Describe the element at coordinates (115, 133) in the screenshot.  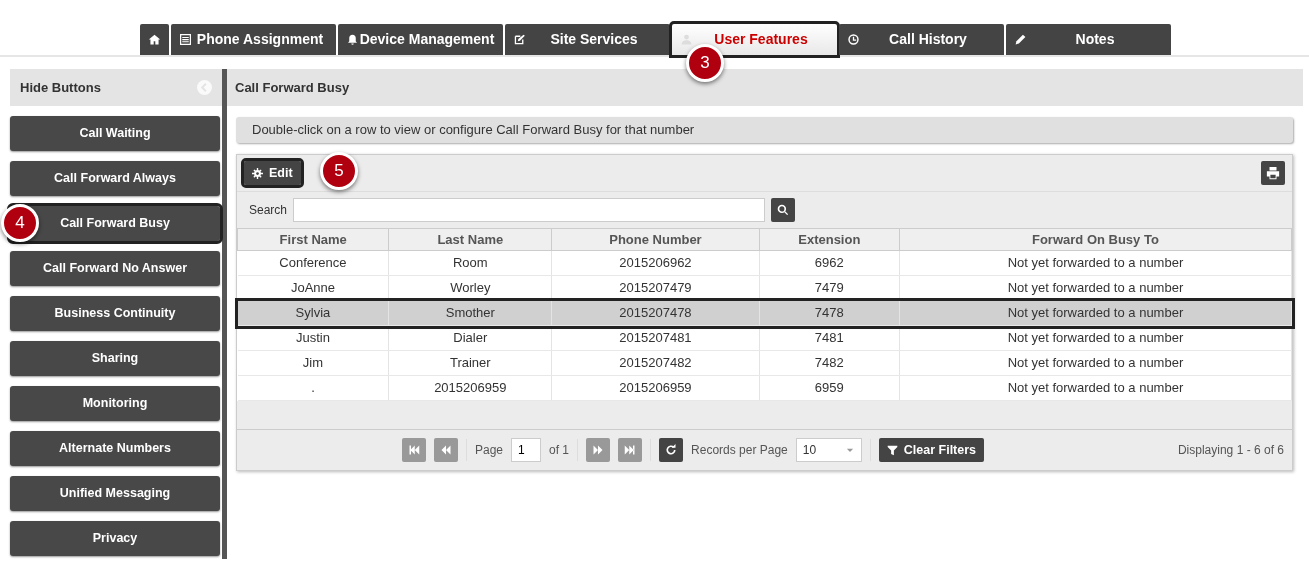
I see `sidebar-button: Call Waiting` at that location.